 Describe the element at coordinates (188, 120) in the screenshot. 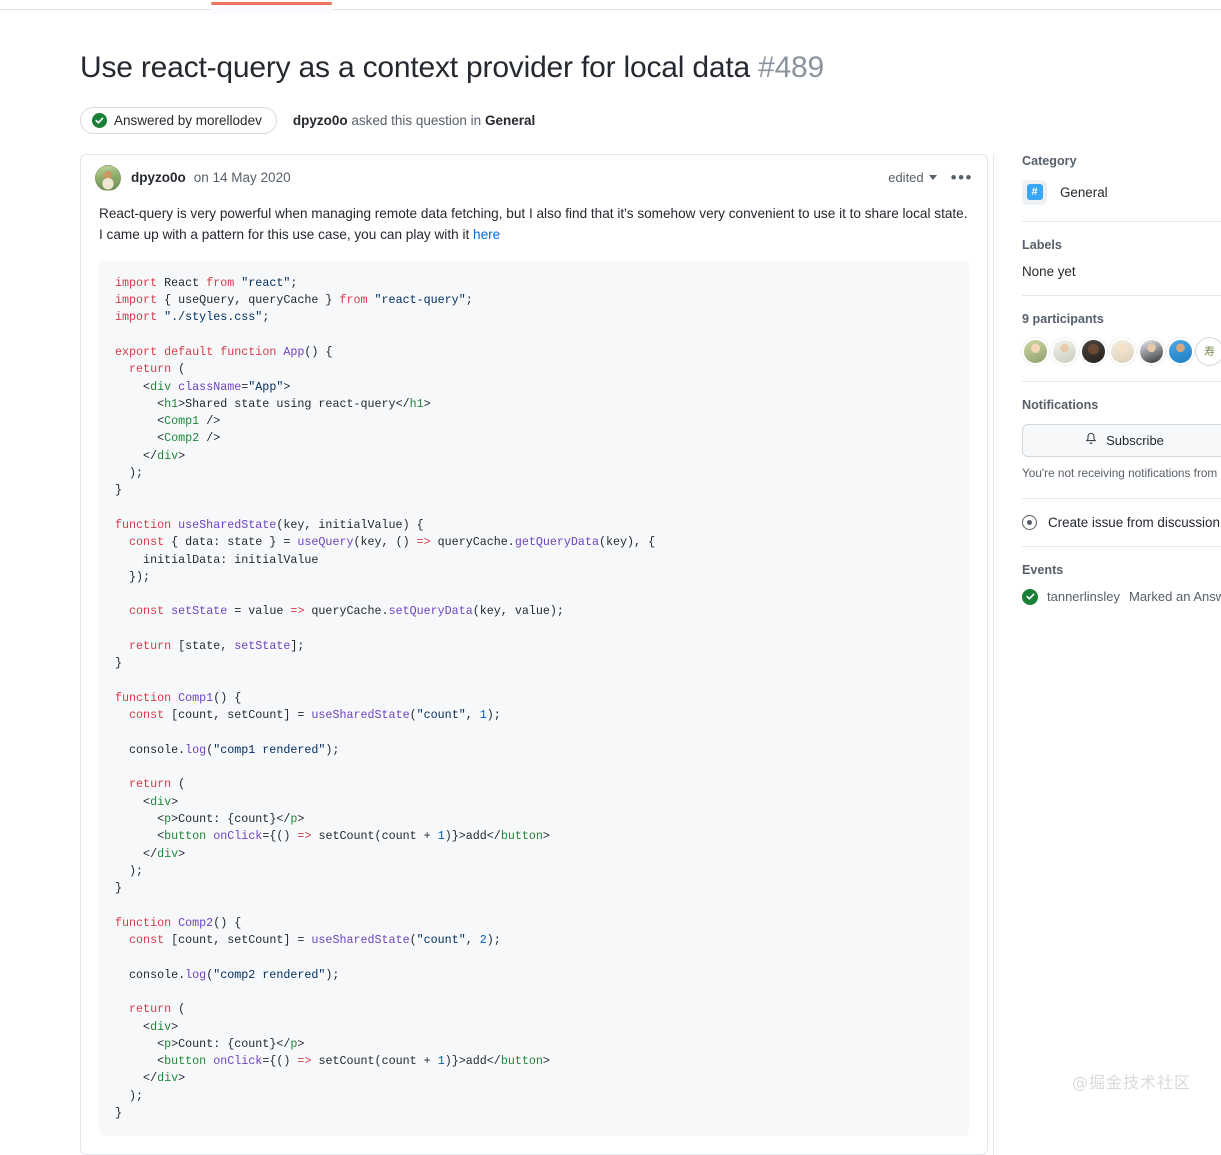

I see `answered-badge-label: Answered by morellodev` at that location.